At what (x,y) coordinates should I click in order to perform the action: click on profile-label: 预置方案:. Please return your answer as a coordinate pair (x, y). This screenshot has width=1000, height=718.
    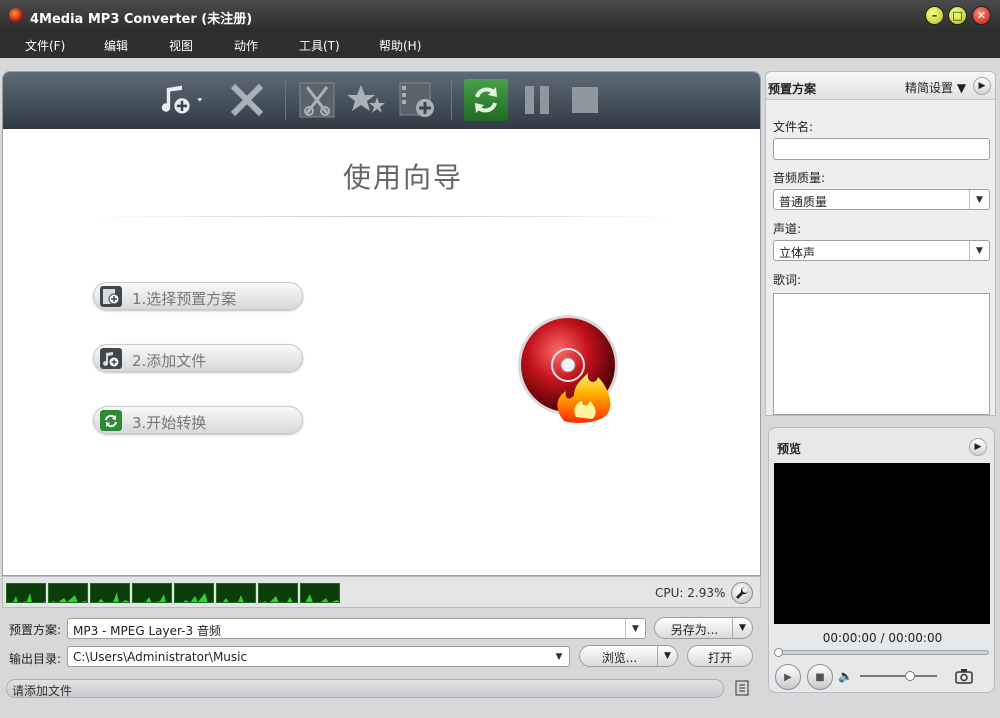
    Looking at the image, I should click on (35, 630).